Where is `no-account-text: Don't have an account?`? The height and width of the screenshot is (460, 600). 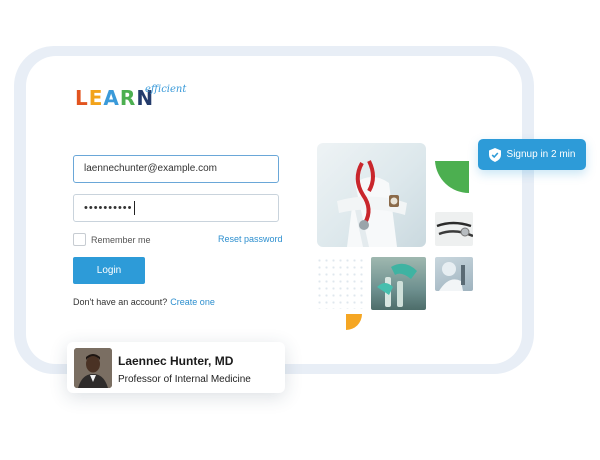 no-account-text: Don't have an account? is located at coordinates (120, 302).